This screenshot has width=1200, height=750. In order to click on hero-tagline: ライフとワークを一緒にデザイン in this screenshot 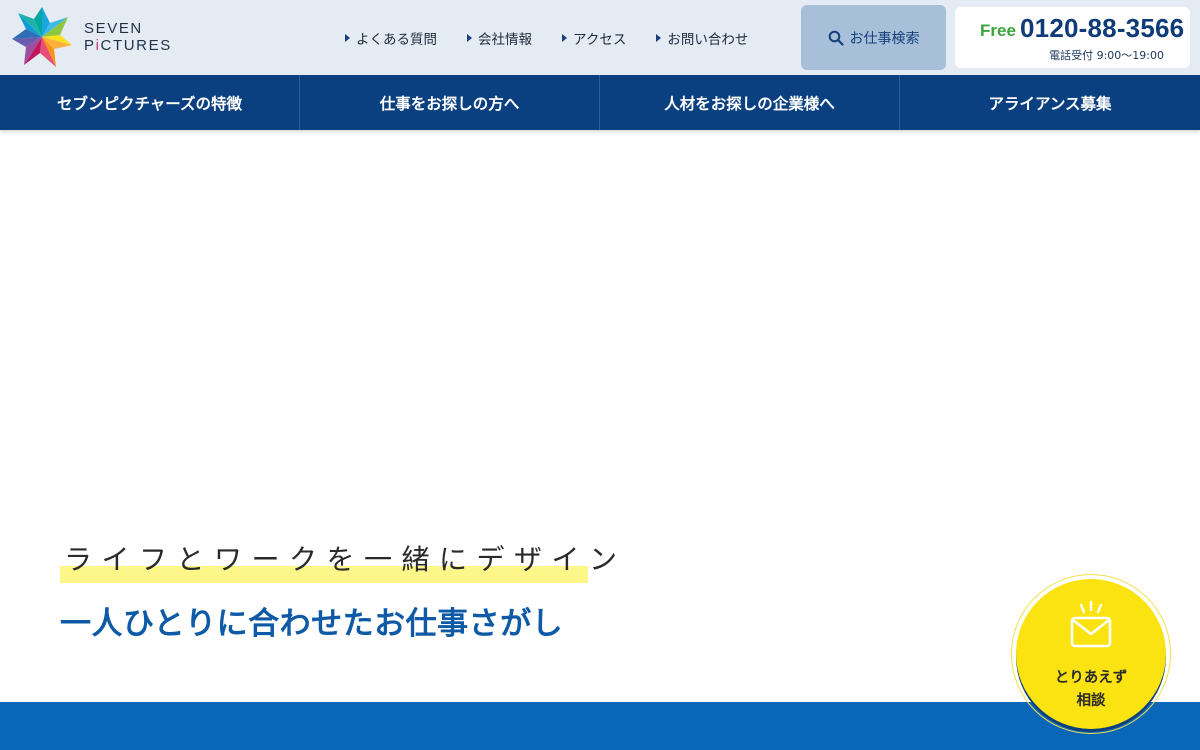, I will do `click(345, 559)`.